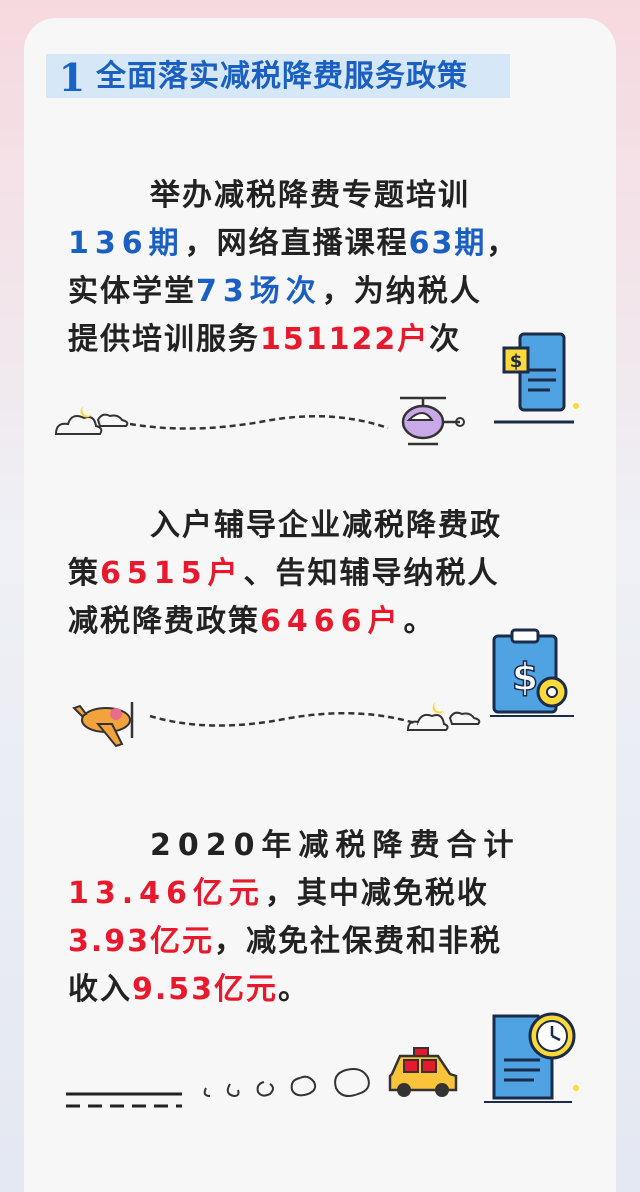 This screenshot has width=640, height=1192. I want to click on training-line-1: 举办减税降费专题培训, so click(320, 196).